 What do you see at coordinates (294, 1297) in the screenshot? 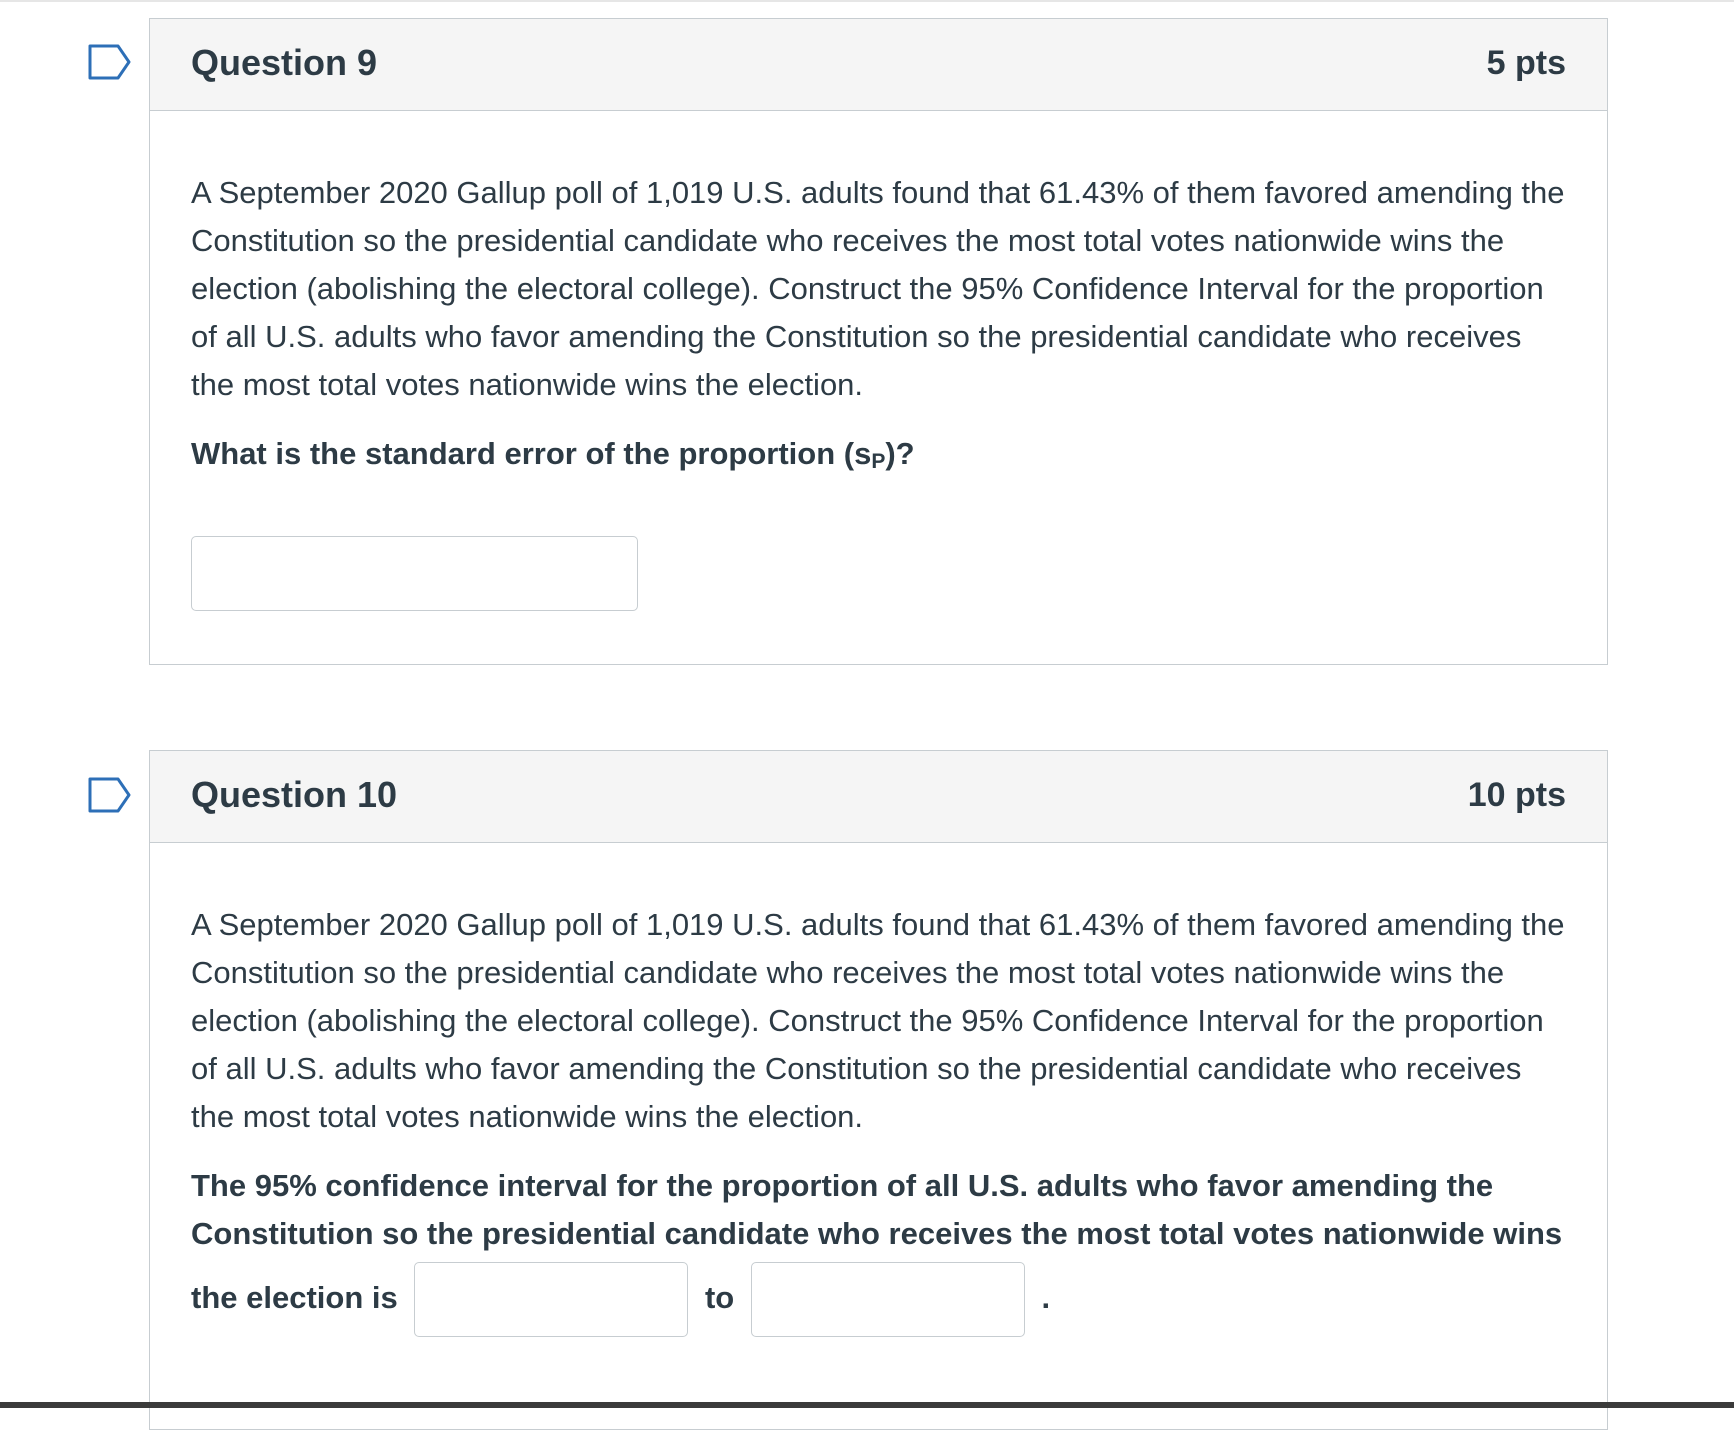
I see `prompt-text-end: the election is` at bounding box center [294, 1297].